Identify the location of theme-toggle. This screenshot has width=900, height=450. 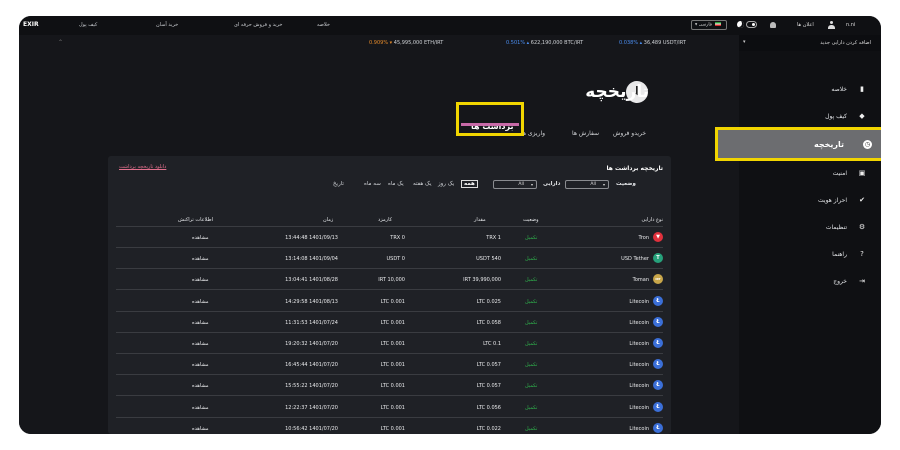
(747, 25).